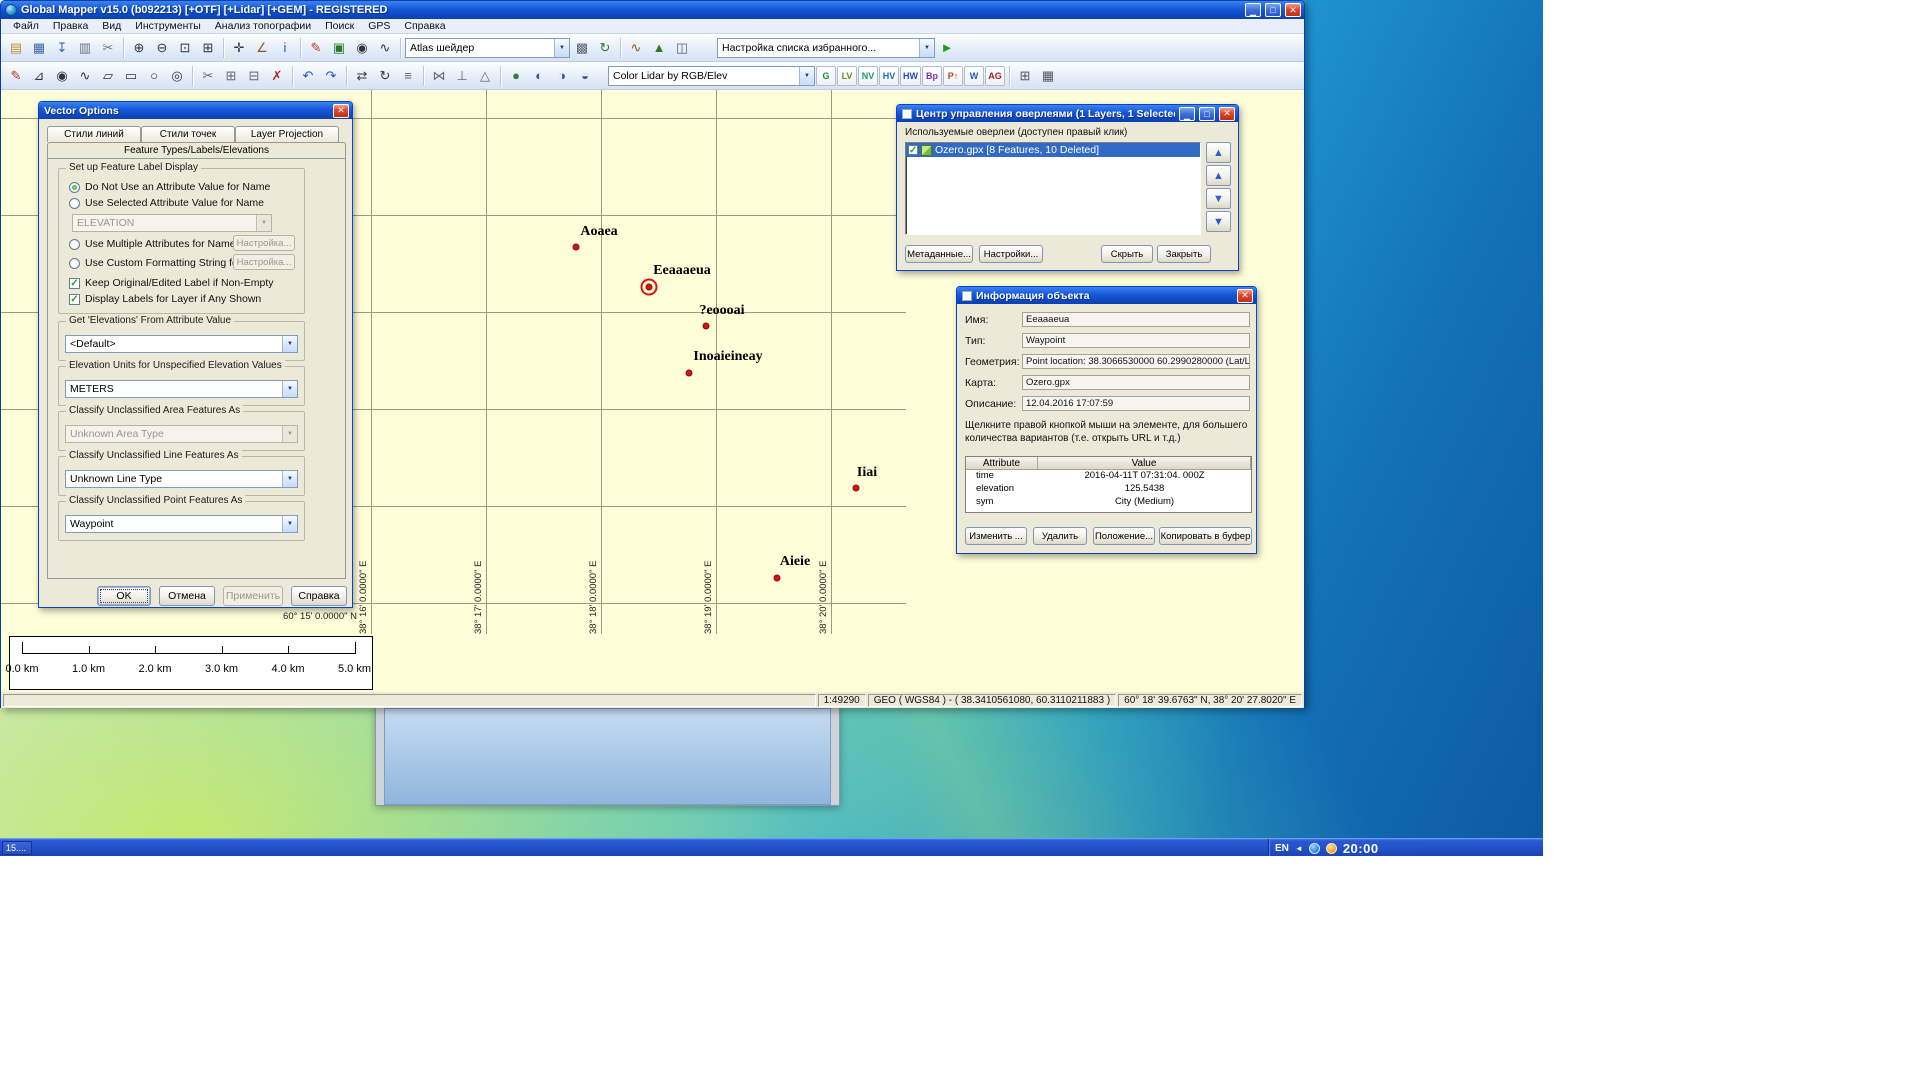 The height and width of the screenshot is (1080, 1920). I want to click on create-line-icon: ∿, so click(85, 76).